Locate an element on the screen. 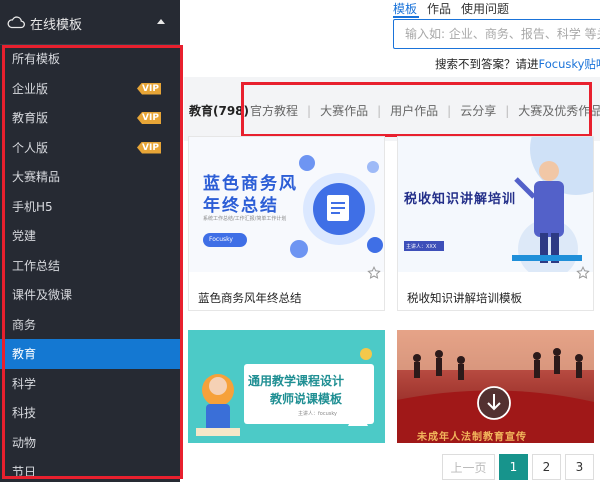  sidebar-item-party-building: 党建 is located at coordinates (90, 236).